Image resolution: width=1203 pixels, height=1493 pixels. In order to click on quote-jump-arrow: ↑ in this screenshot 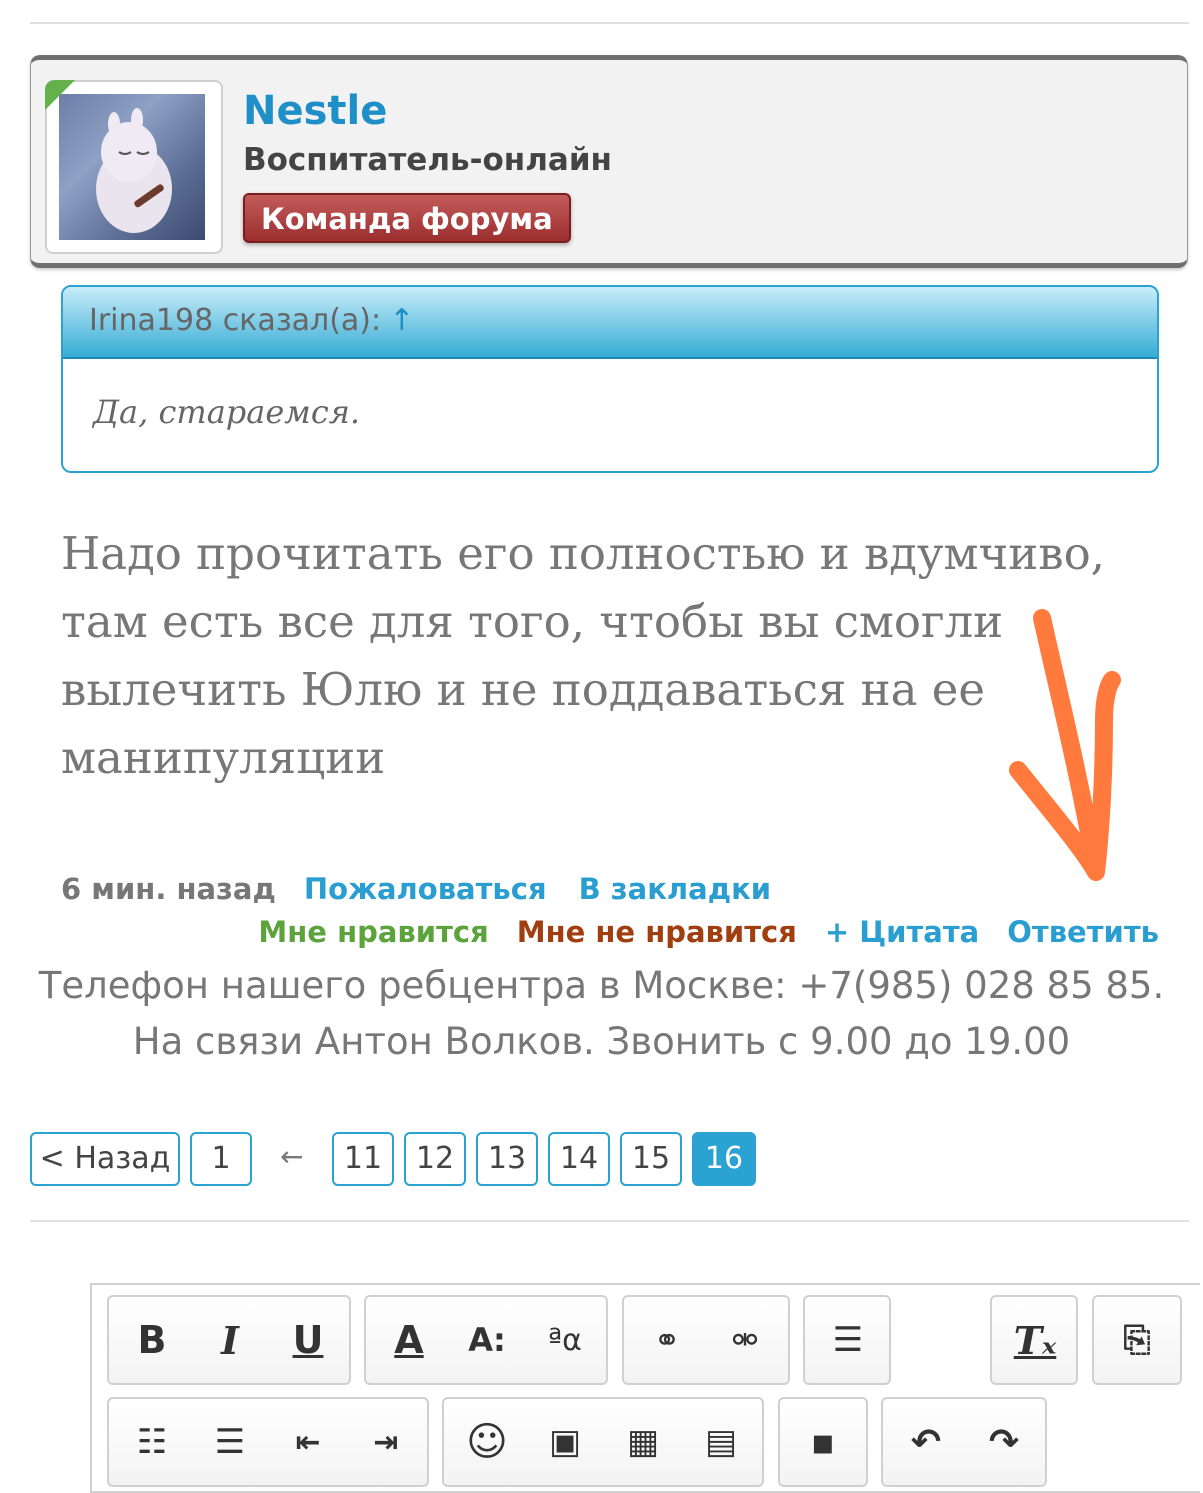, I will do `click(401, 320)`.